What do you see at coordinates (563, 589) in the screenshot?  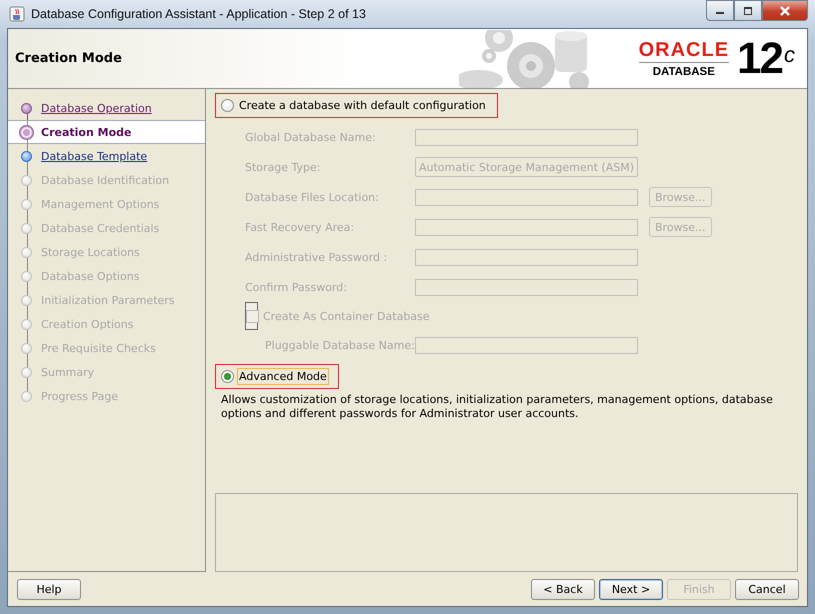 I see `wizard-button: < Back` at bounding box center [563, 589].